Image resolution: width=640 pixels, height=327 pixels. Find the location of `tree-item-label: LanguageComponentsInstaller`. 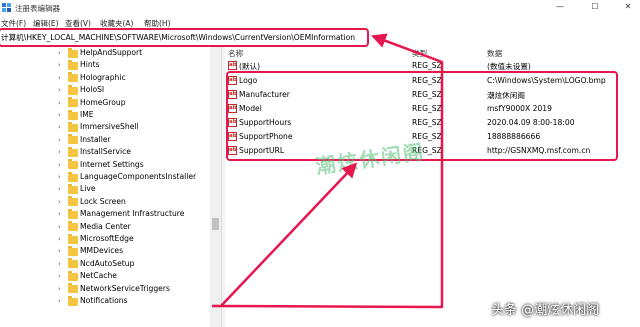

tree-item-label: LanguageComponentsInstaller is located at coordinates (138, 176).